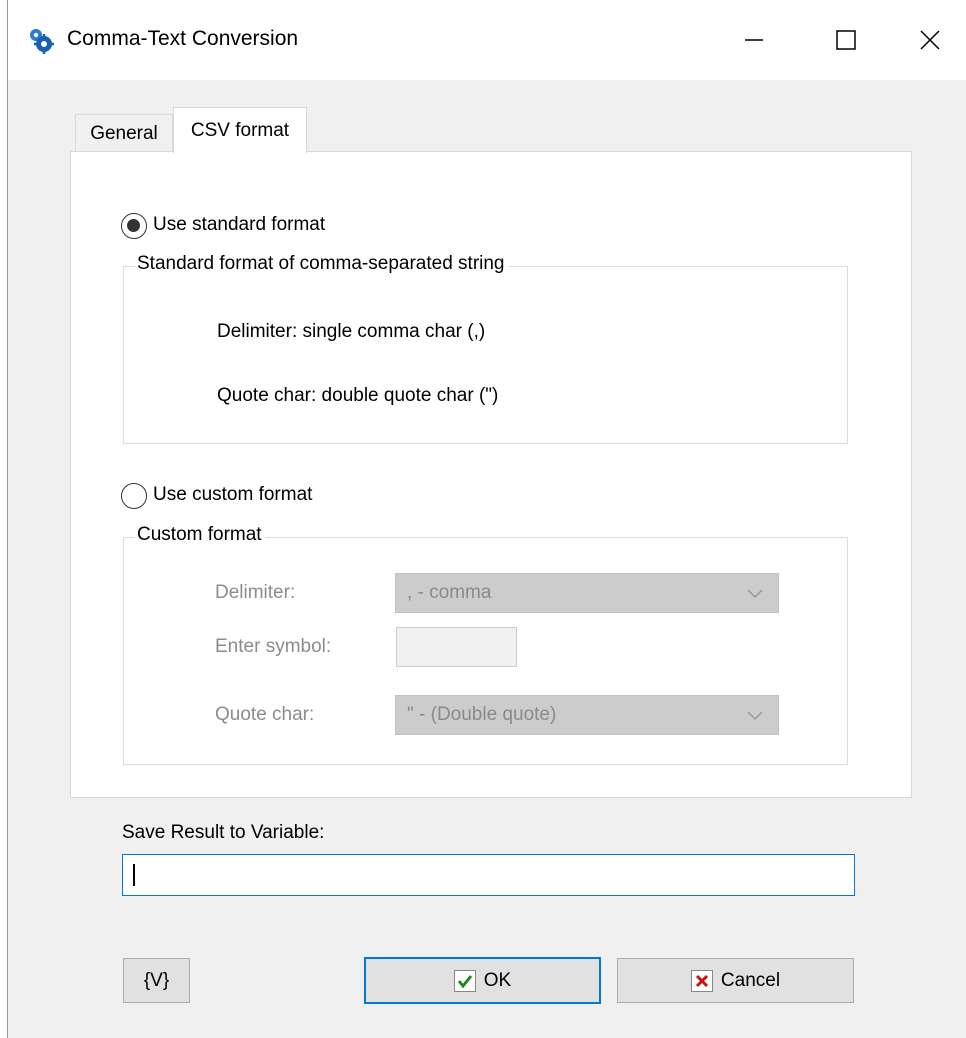 This screenshot has width=966, height=1038. I want to click on ok-label: OK, so click(497, 980).